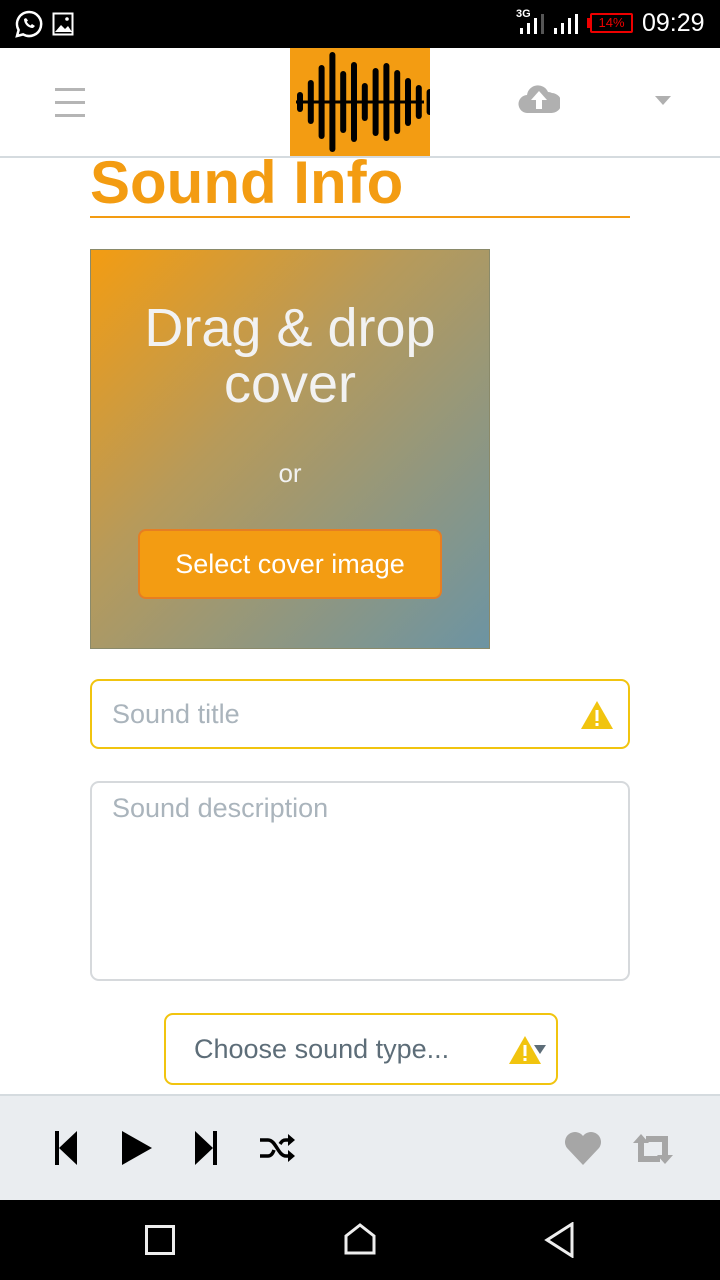  I want to click on system-nav-bar, so click(360, 1240).